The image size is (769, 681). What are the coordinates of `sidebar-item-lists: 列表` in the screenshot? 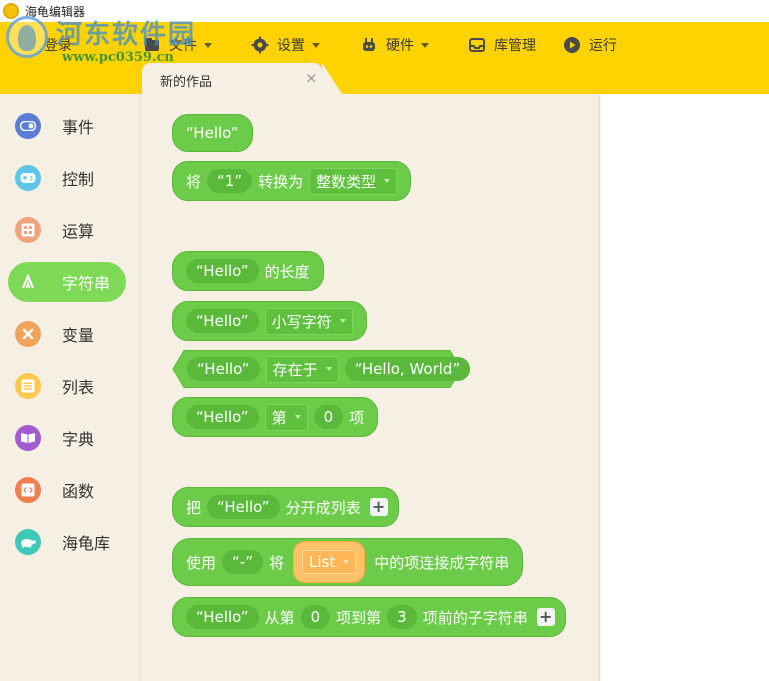 It's located at (67, 386).